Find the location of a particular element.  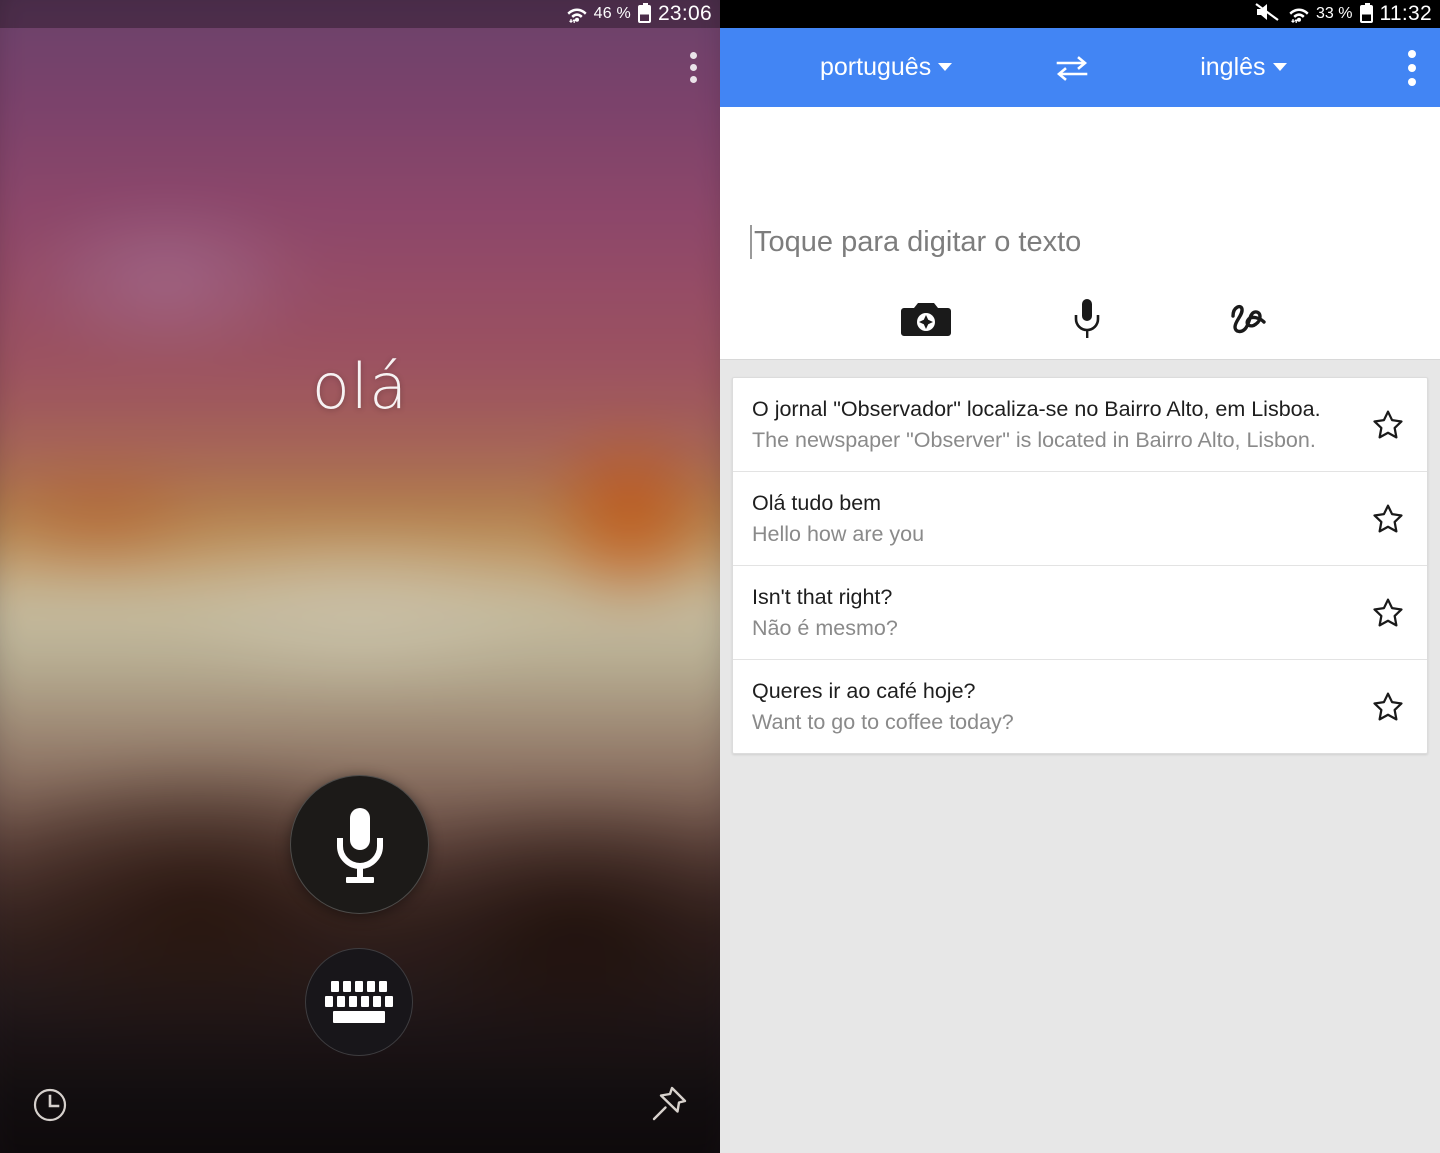

voice-input-button is located at coordinates (1087, 319).